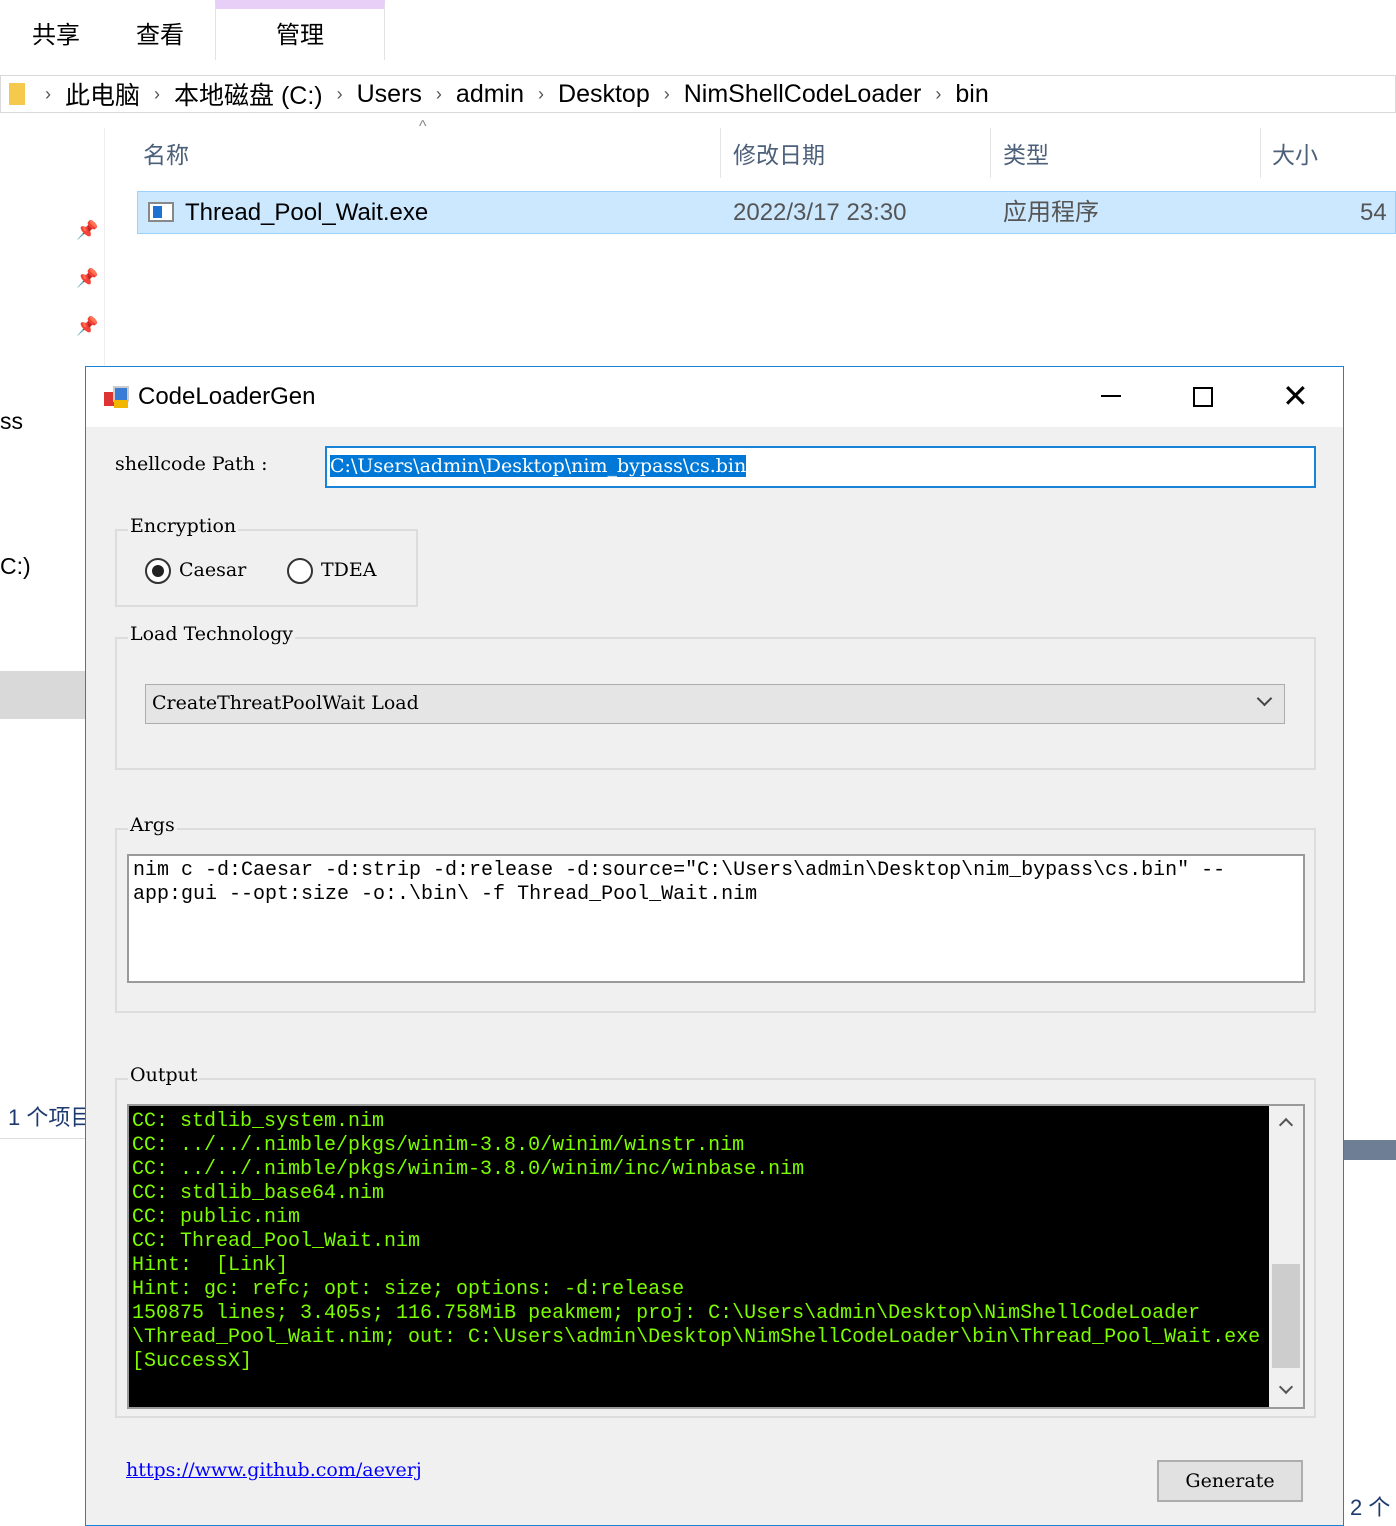  Describe the element at coordinates (714, 397) in the screenshot. I see `title-bar: CodeLoaderGen ✕` at that location.